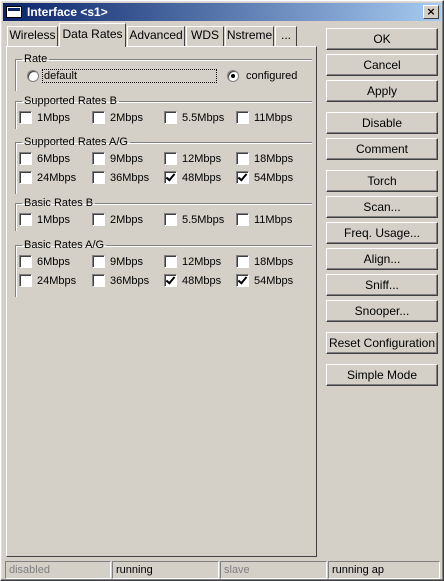 Image resolution: width=444 pixels, height=581 pixels. I want to click on basic-rates-ag-label: 24Mbps, so click(56, 281).